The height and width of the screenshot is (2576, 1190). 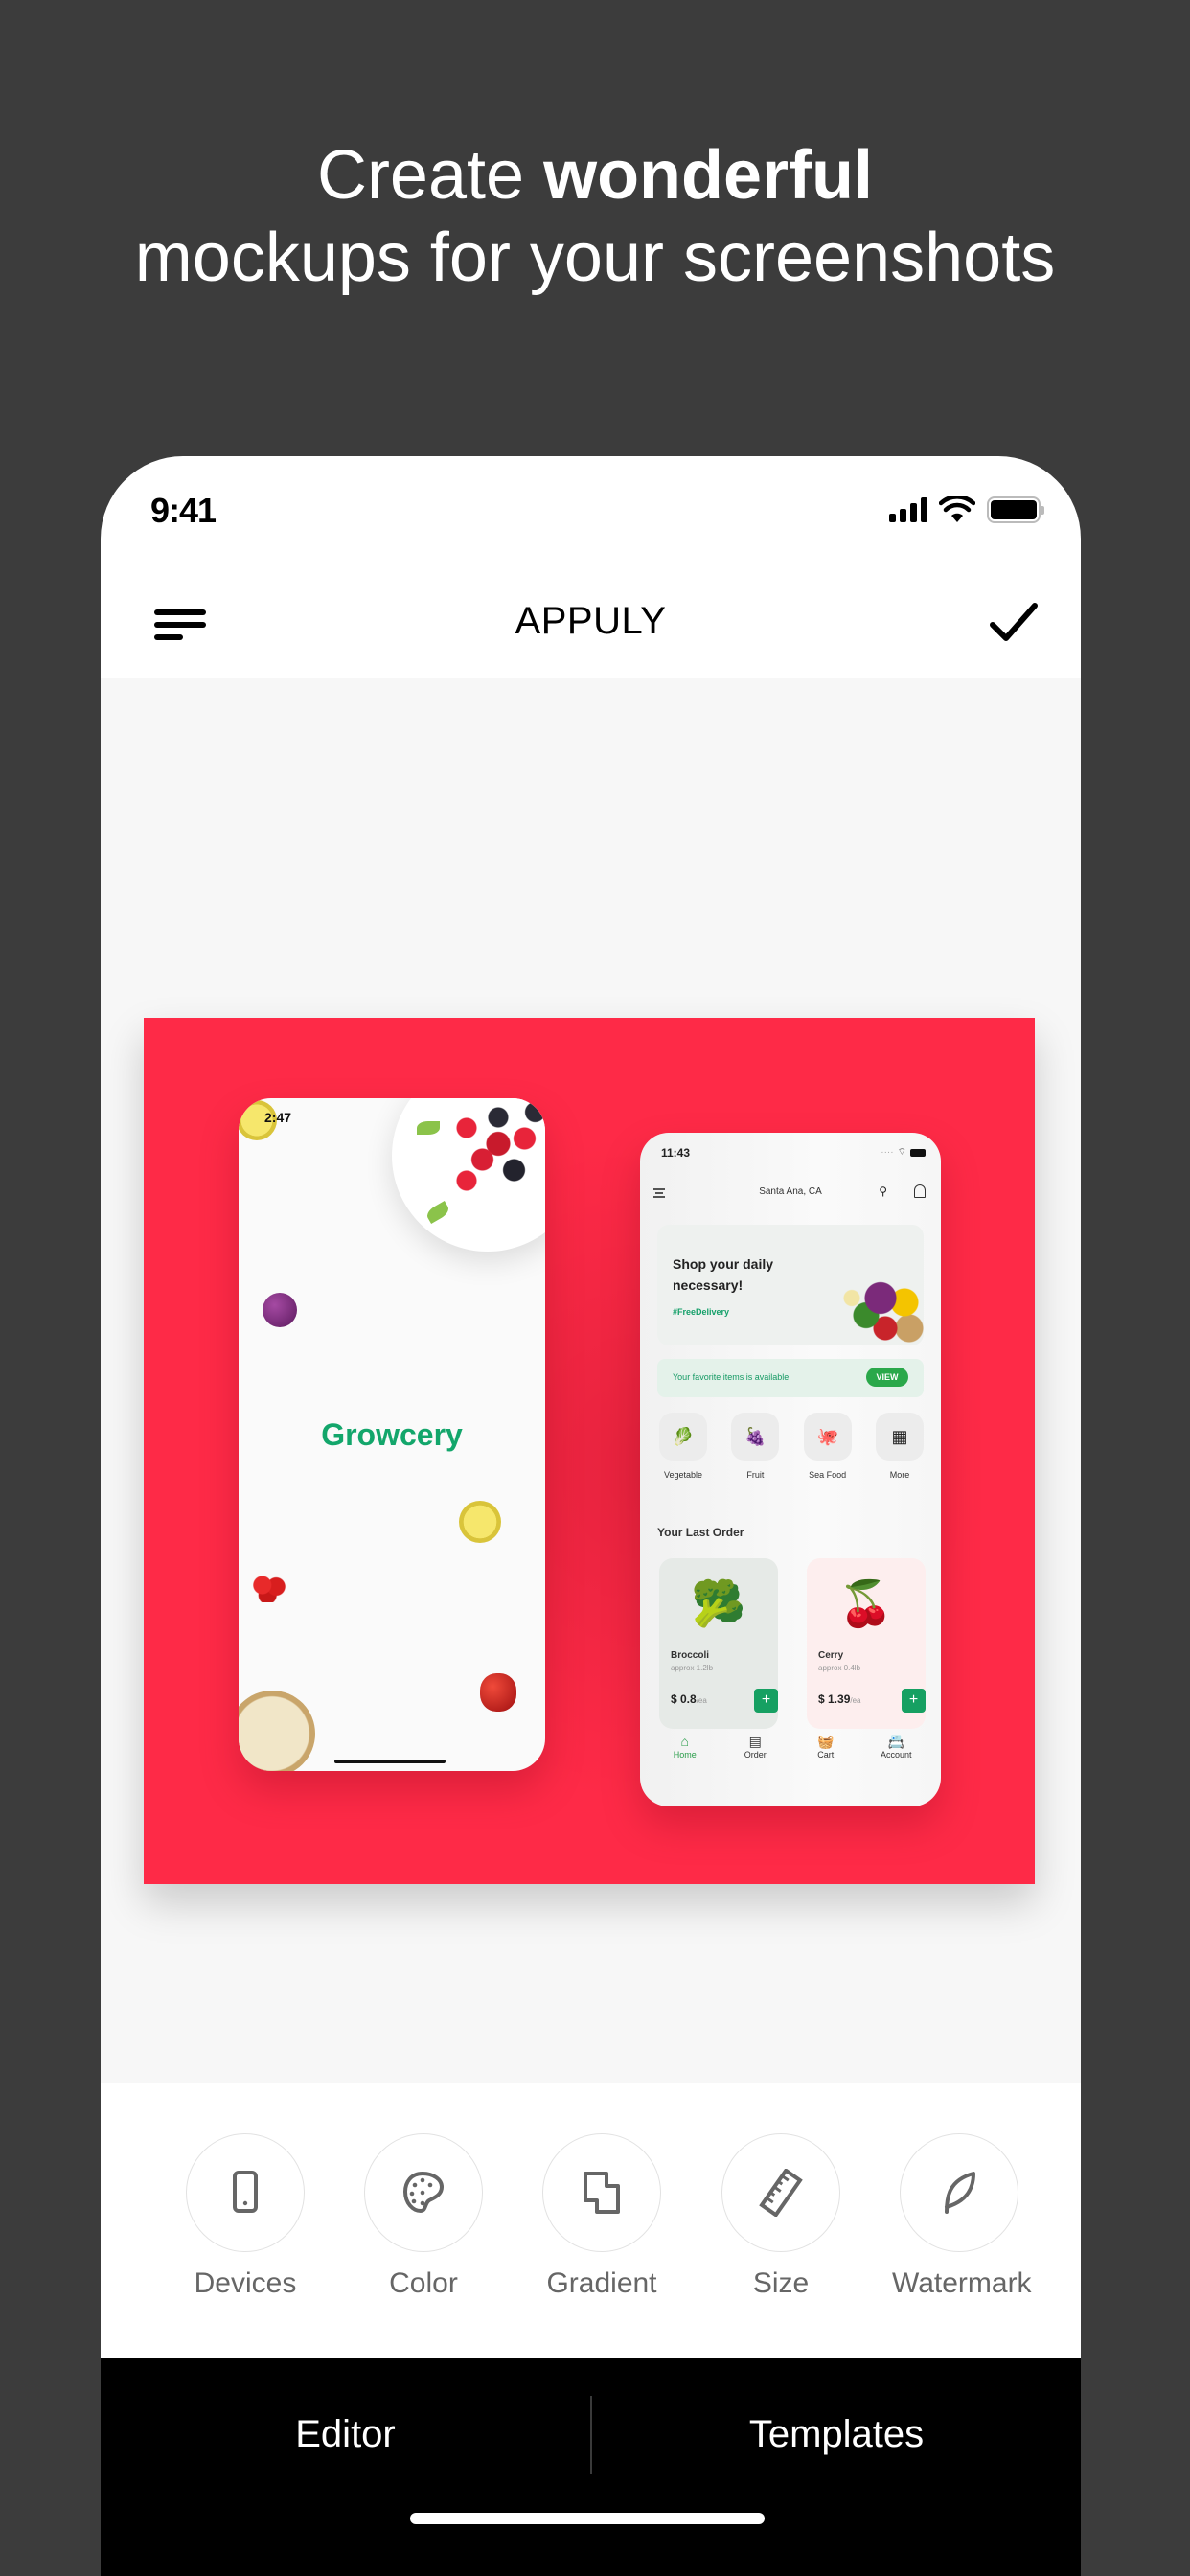 What do you see at coordinates (732, 1377) in the screenshot?
I see `favorite-text: Your favorite items is available` at bounding box center [732, 1377].